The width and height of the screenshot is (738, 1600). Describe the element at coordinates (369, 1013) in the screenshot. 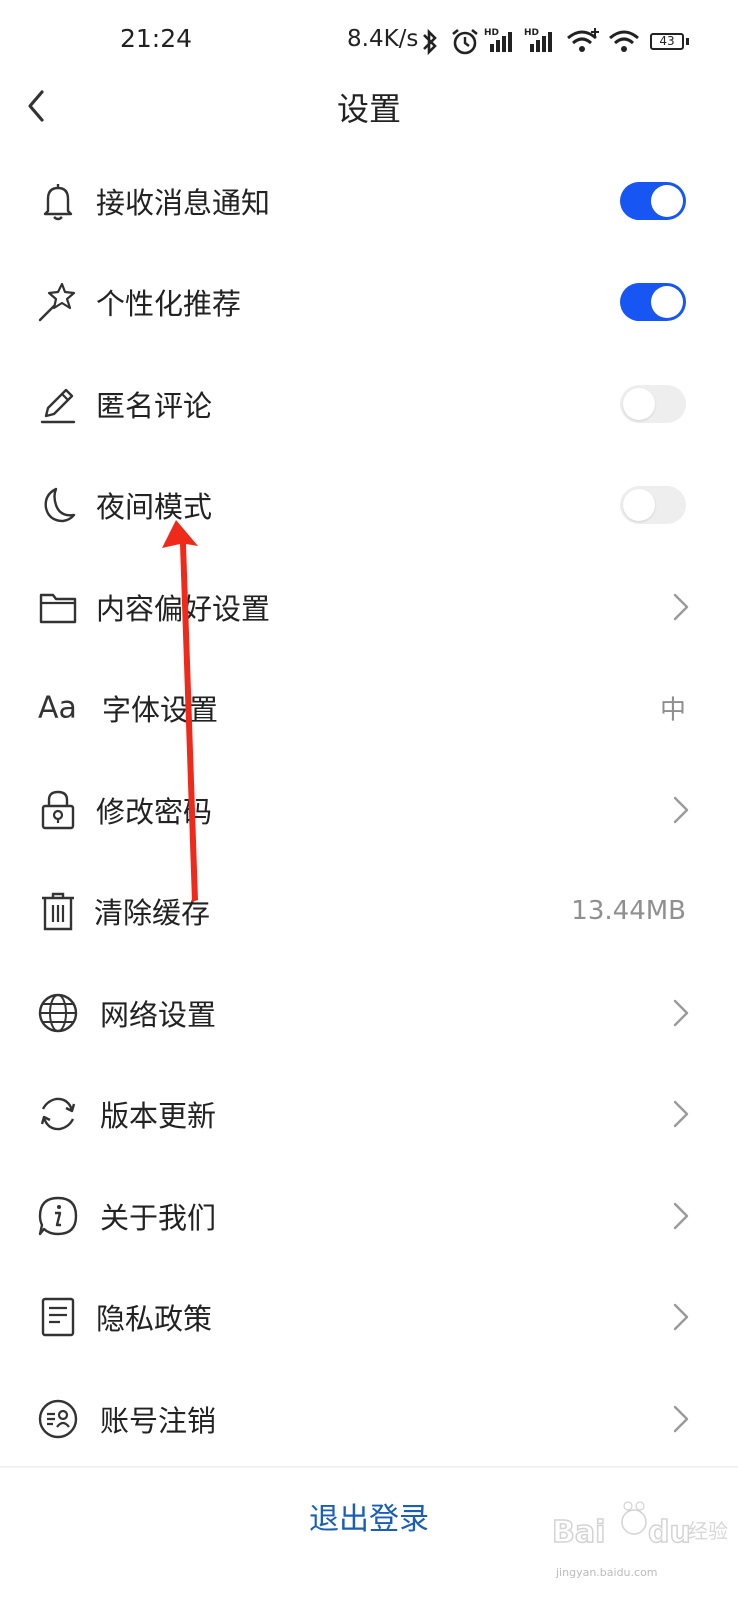

I see `setting-row-network: 网络设置` at that location.